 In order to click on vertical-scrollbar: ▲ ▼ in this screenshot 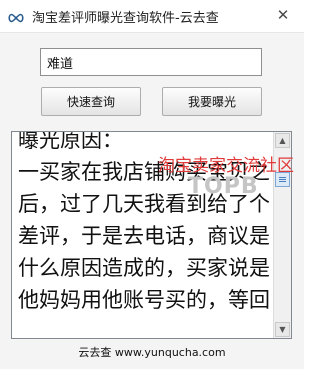, I will do `click(282, 235)`.